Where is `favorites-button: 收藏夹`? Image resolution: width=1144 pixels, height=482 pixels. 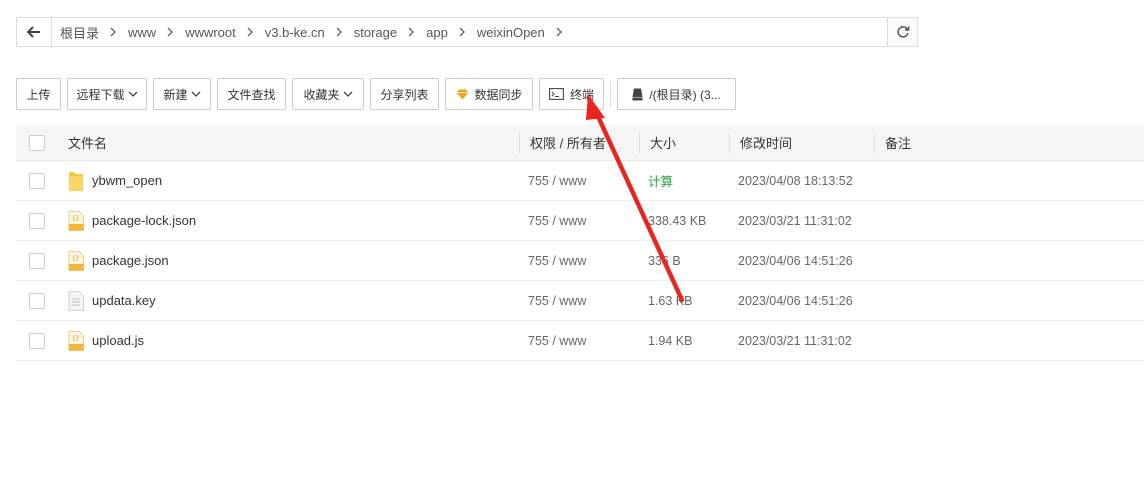 favorites-button: 收藏夹 is located at coordinates (328, 94).